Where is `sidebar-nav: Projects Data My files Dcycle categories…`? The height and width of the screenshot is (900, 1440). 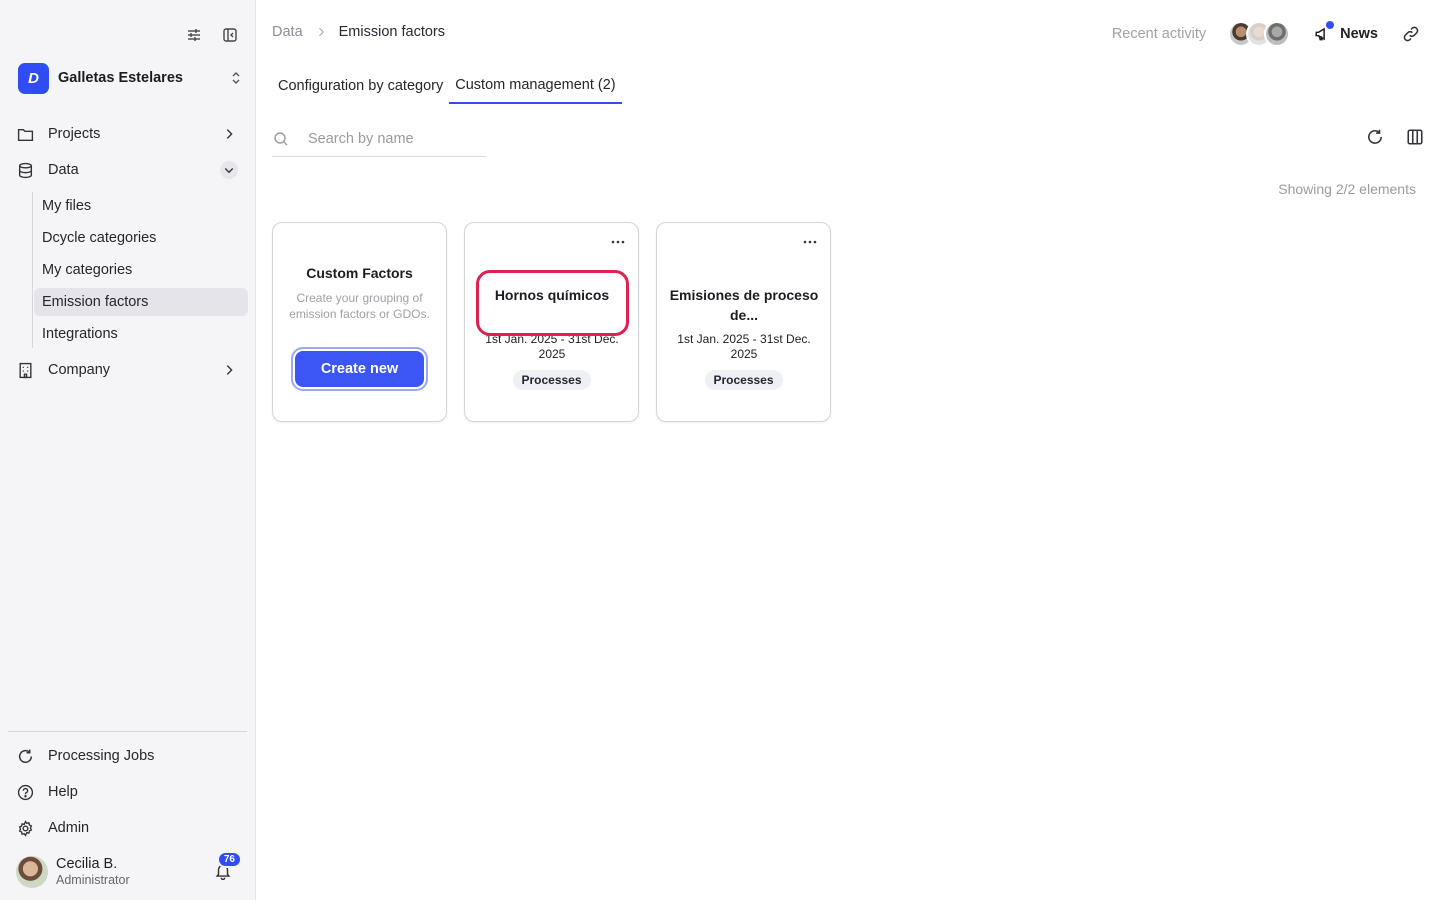
sidebar-nav: Projects Data My files Dcycle categories… is located at coordinates (128, 252).